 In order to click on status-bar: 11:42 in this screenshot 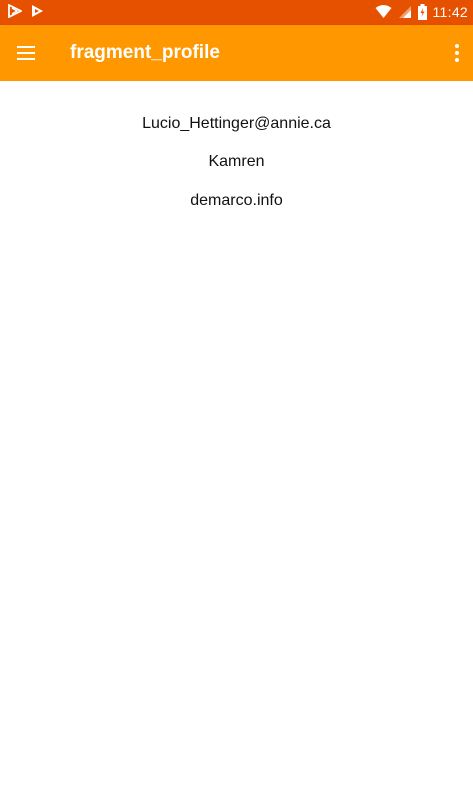, I will do `click(236, 12)`.